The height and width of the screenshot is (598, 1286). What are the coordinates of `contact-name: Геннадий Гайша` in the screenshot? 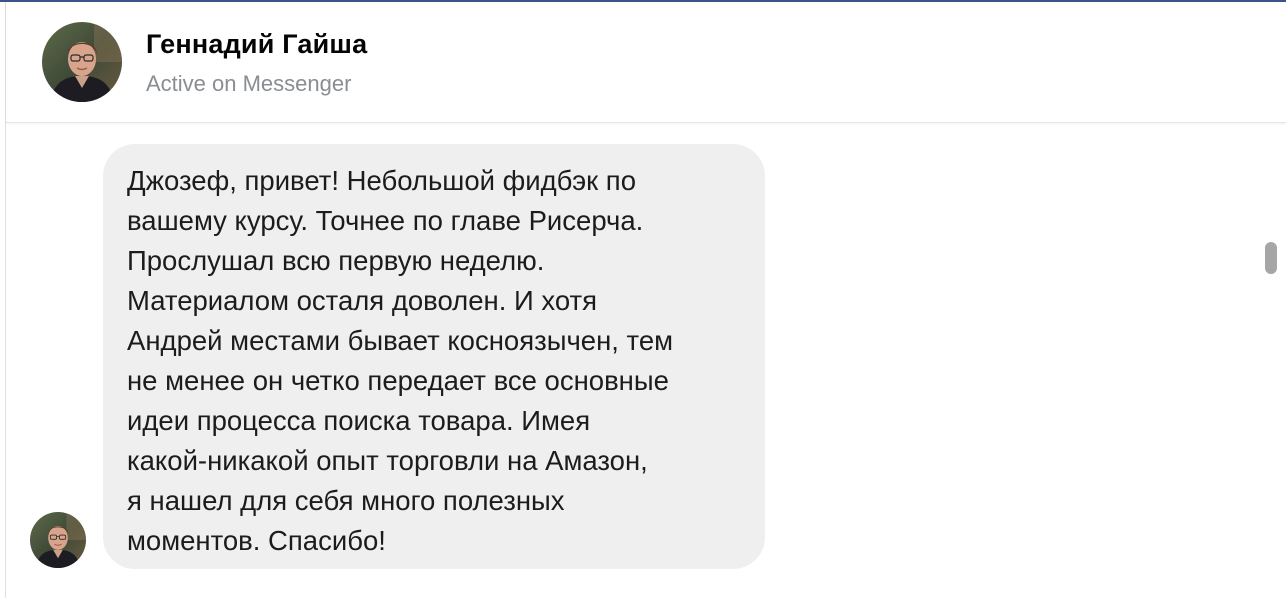 It's located at (256, 44).